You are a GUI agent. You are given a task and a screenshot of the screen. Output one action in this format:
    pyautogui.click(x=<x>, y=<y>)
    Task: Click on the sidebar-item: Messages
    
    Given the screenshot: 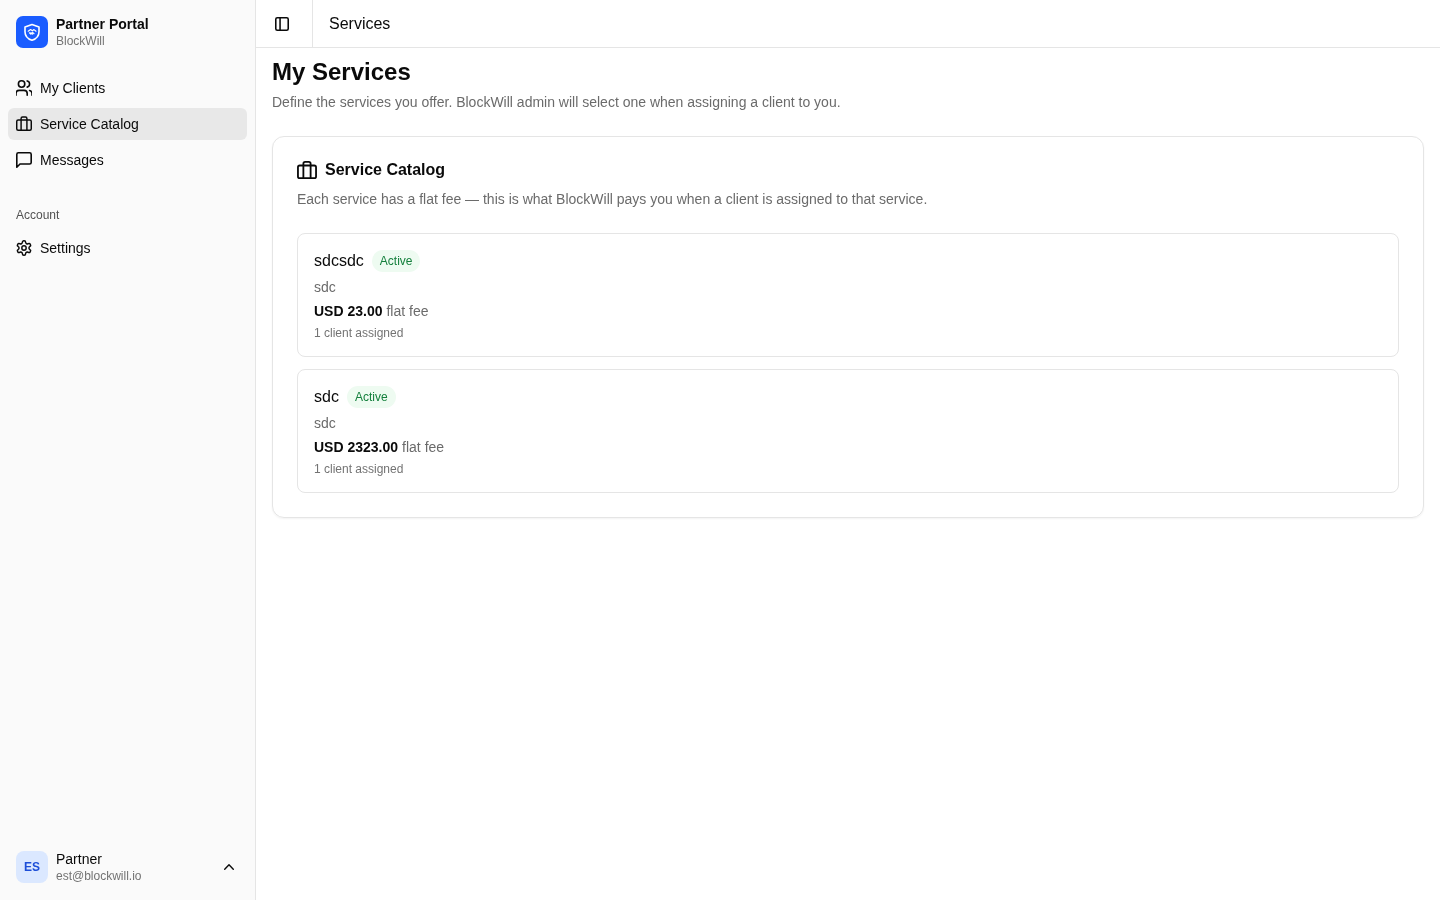 What is the action you would take?
    pyautogui.click(x=127, y=160)
    